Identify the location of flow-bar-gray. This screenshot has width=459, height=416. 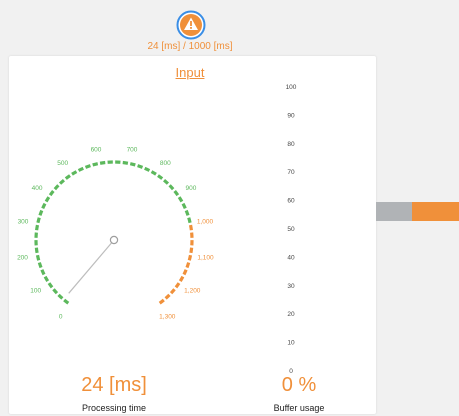
(394, 211).